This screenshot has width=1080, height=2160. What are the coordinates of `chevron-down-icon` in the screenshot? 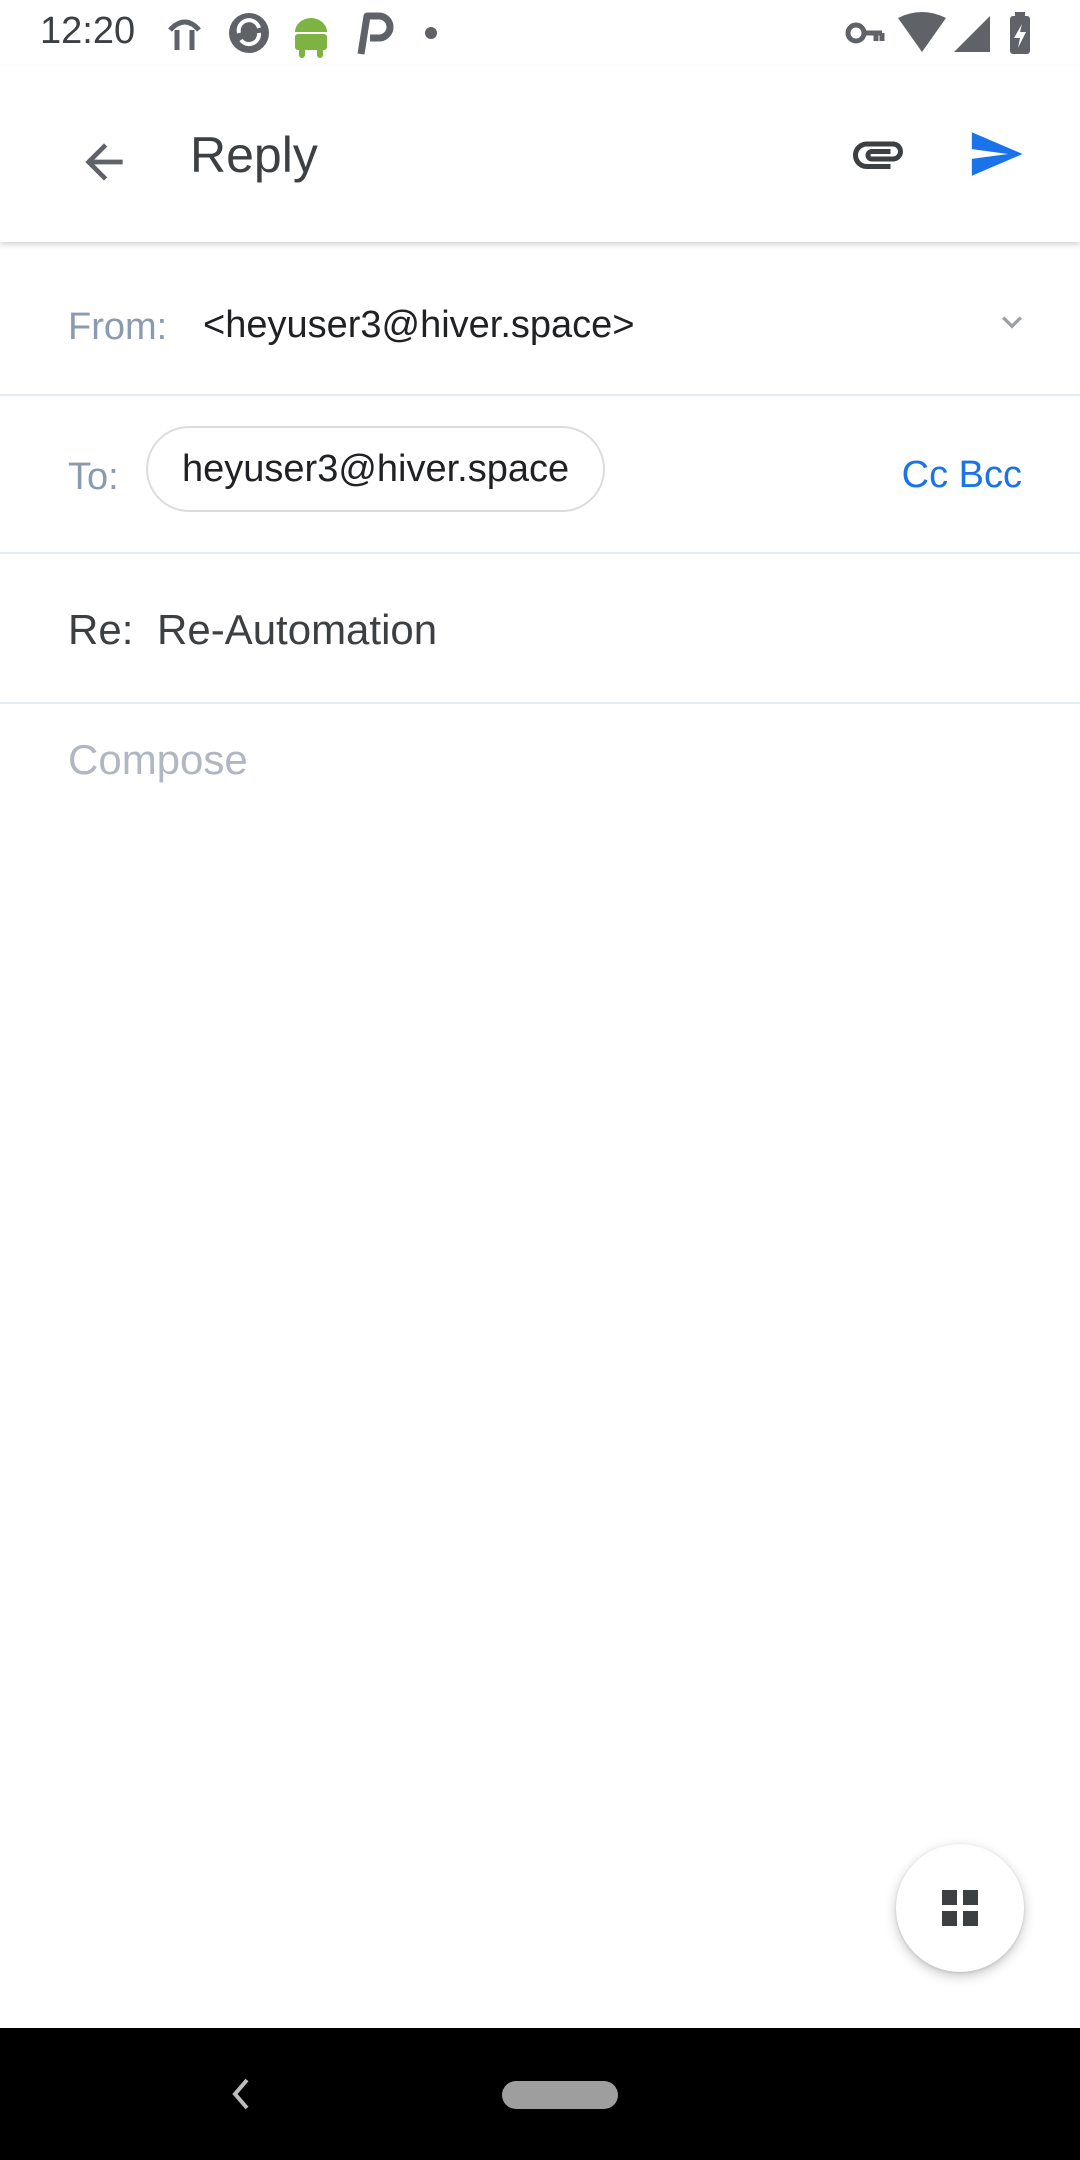 It's located at (1012, 322).